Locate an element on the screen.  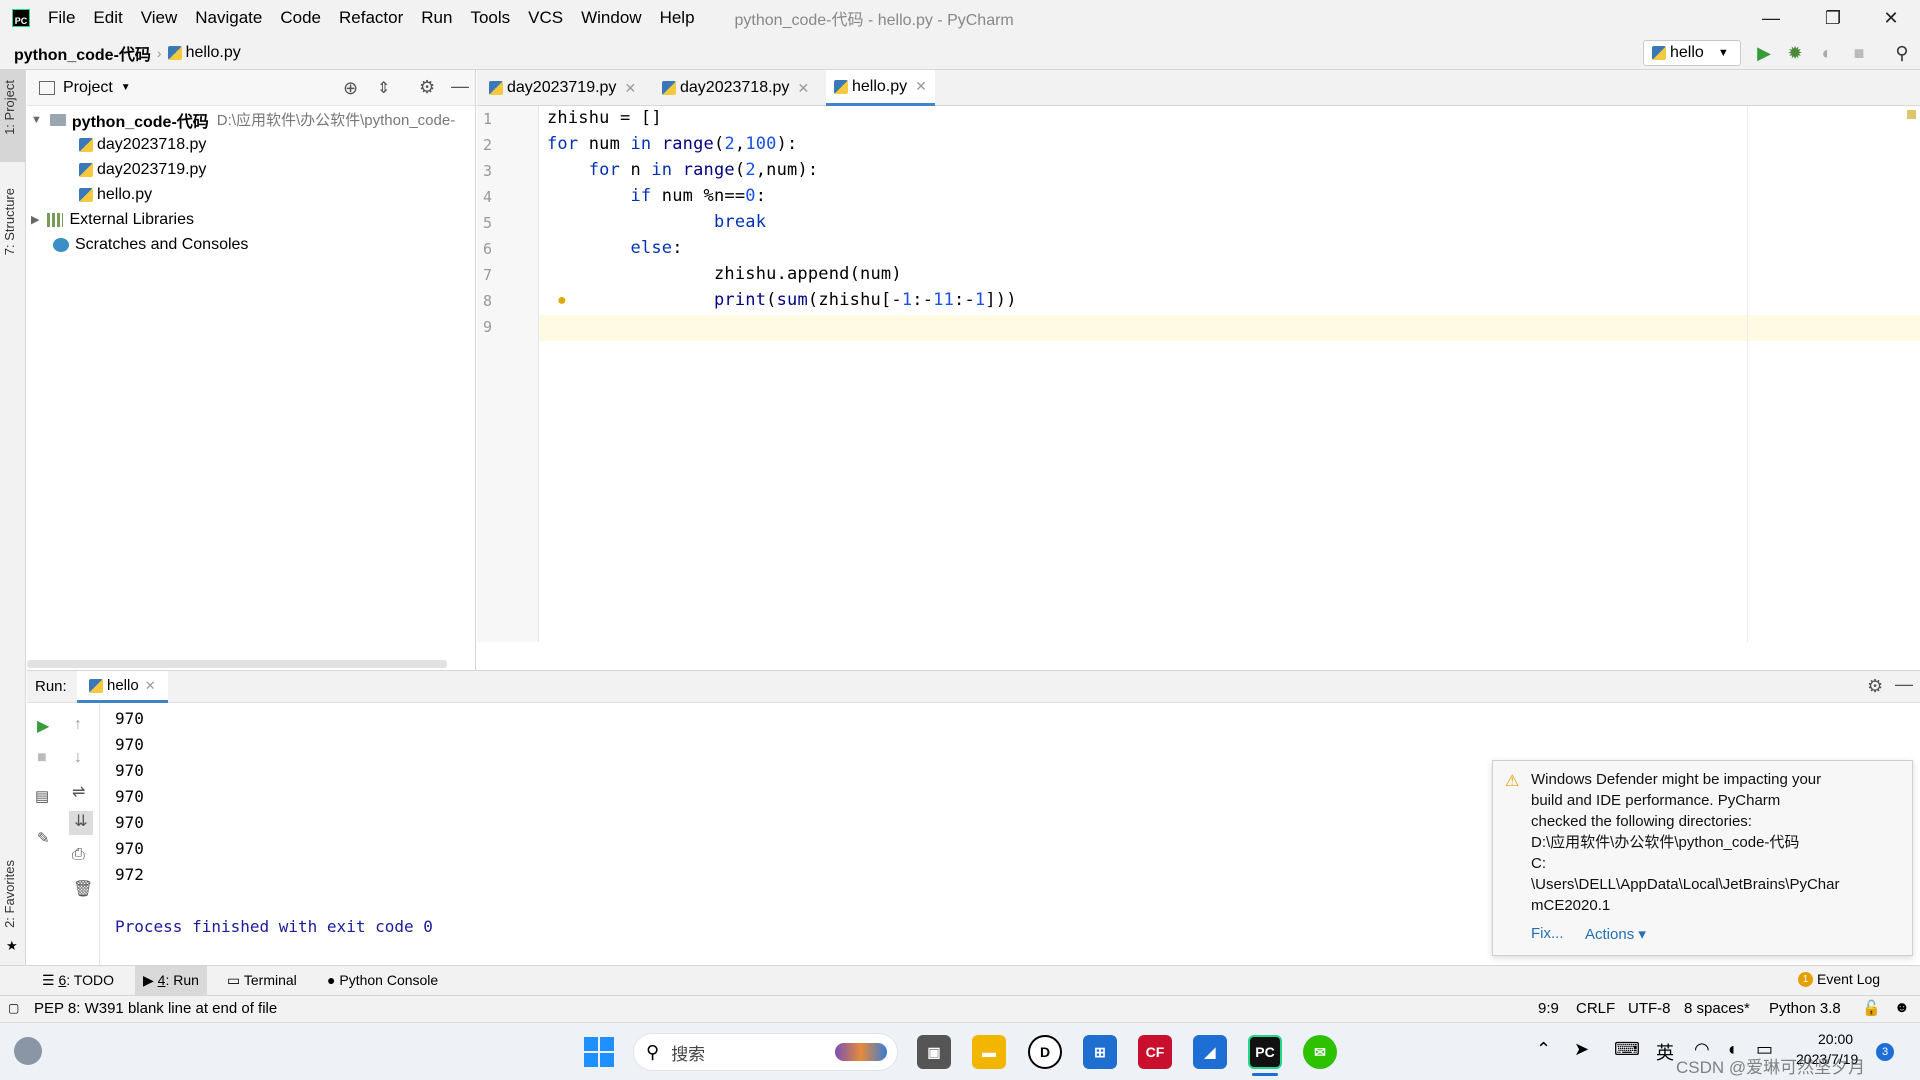
taskbar-search: ⚲ 搜索 is located at coordinates (765, 1052).